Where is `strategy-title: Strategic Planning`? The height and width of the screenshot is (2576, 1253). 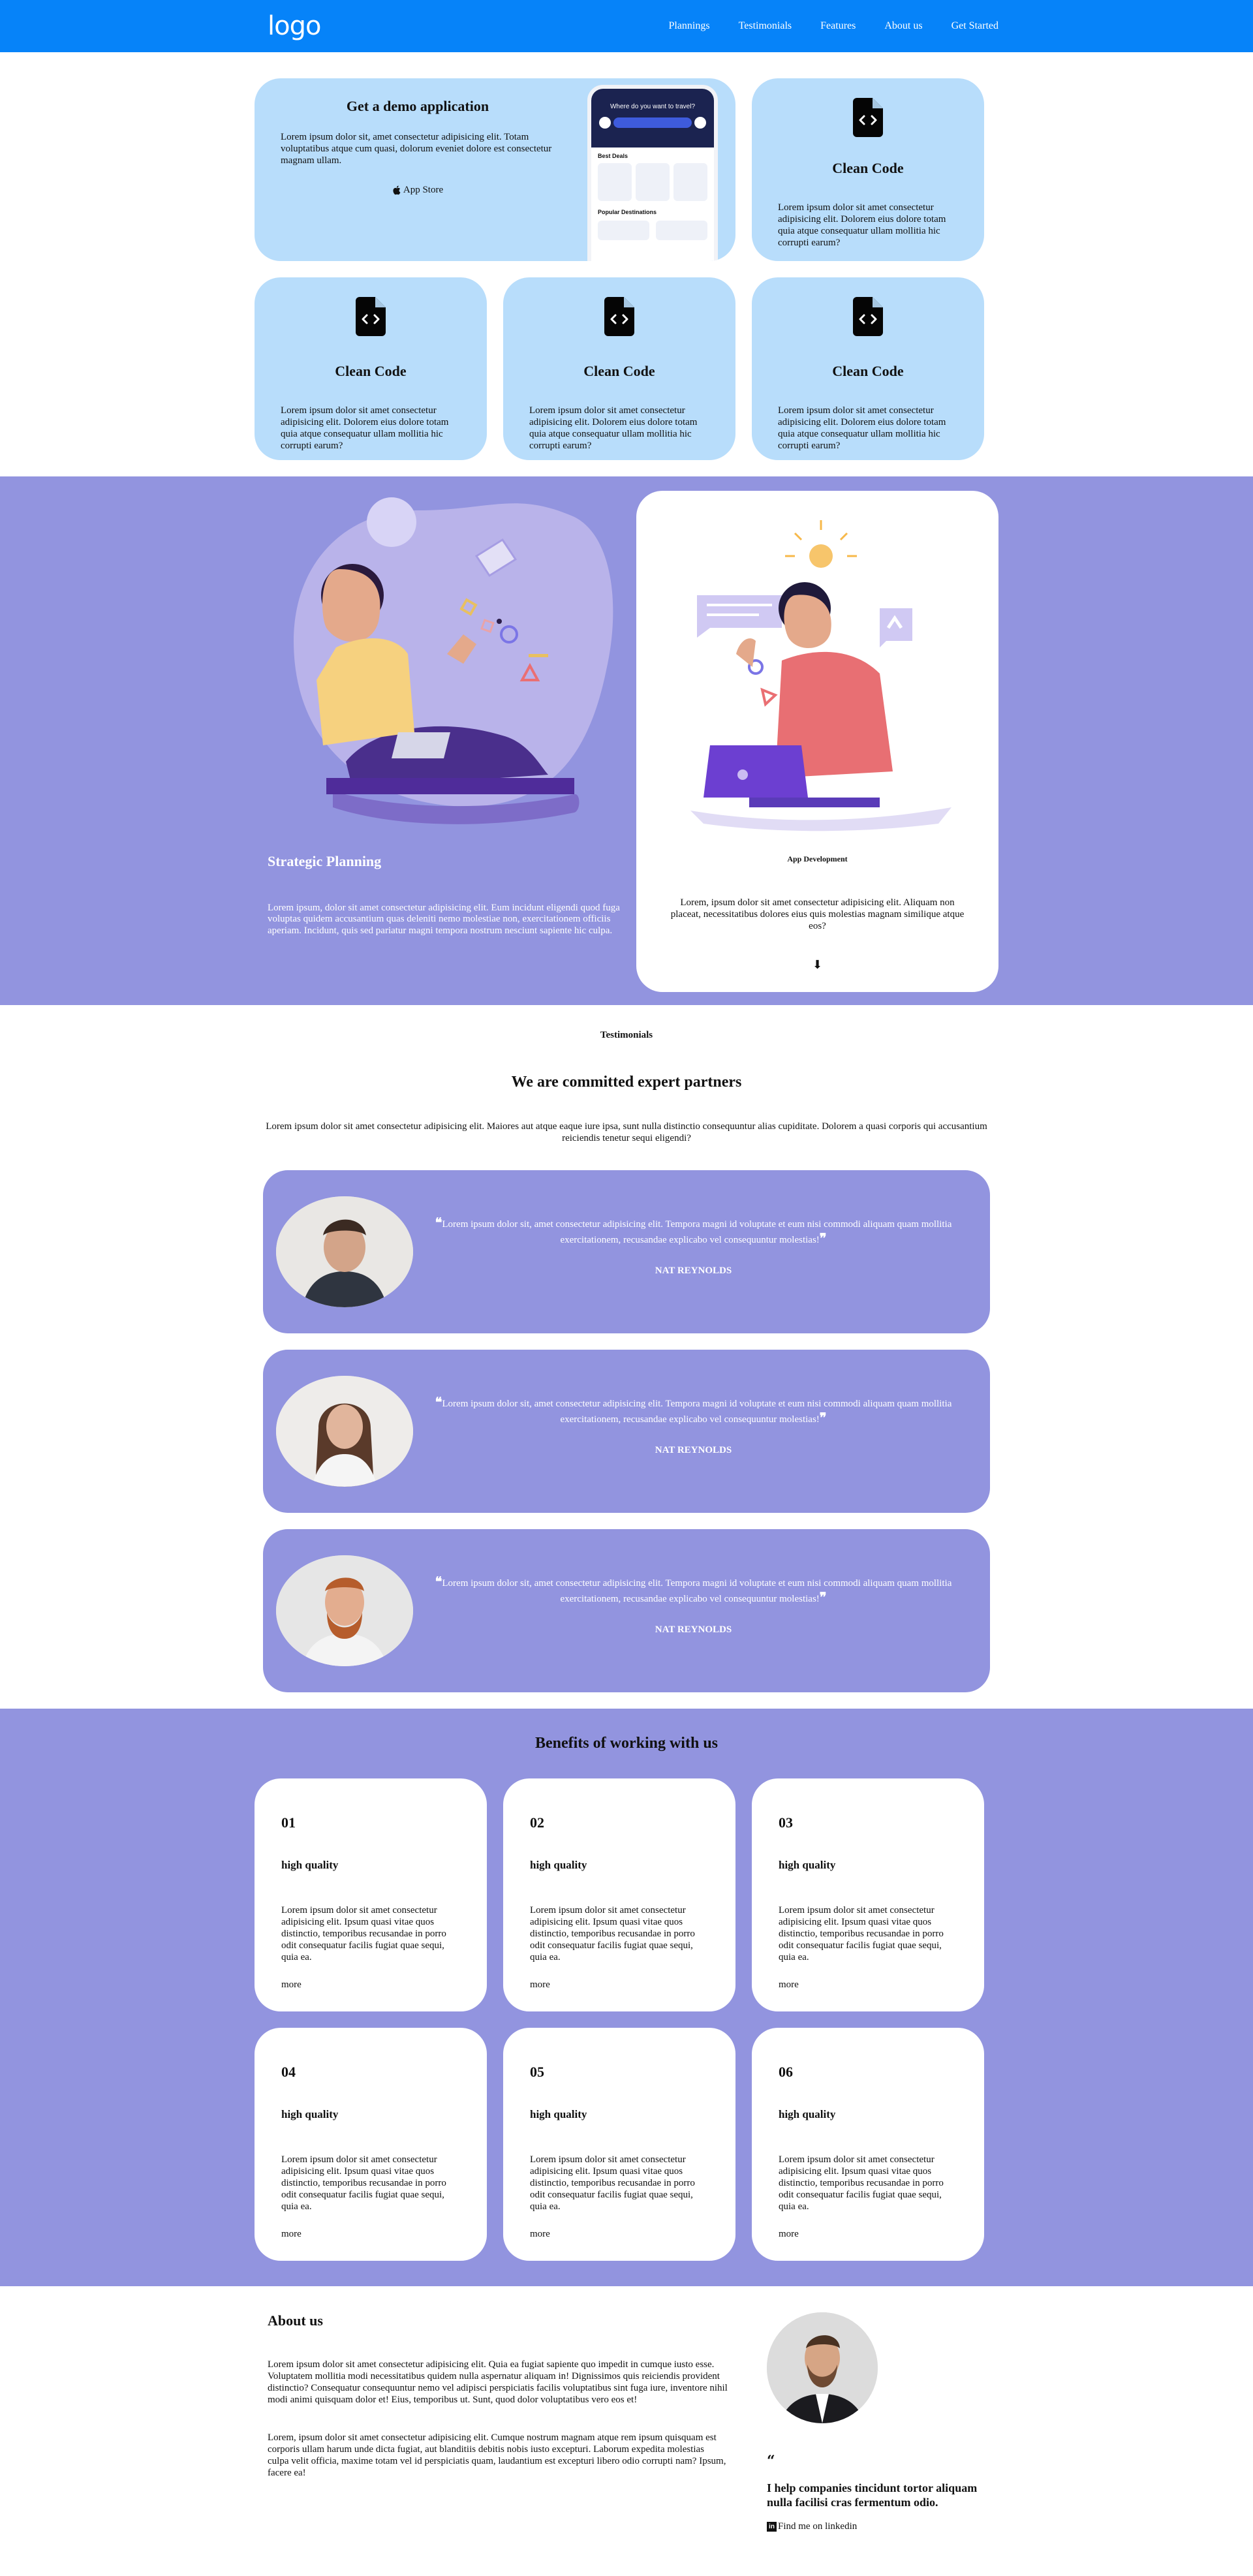
strategy-title: Strategic Planning is located at coordinates (325, 861).